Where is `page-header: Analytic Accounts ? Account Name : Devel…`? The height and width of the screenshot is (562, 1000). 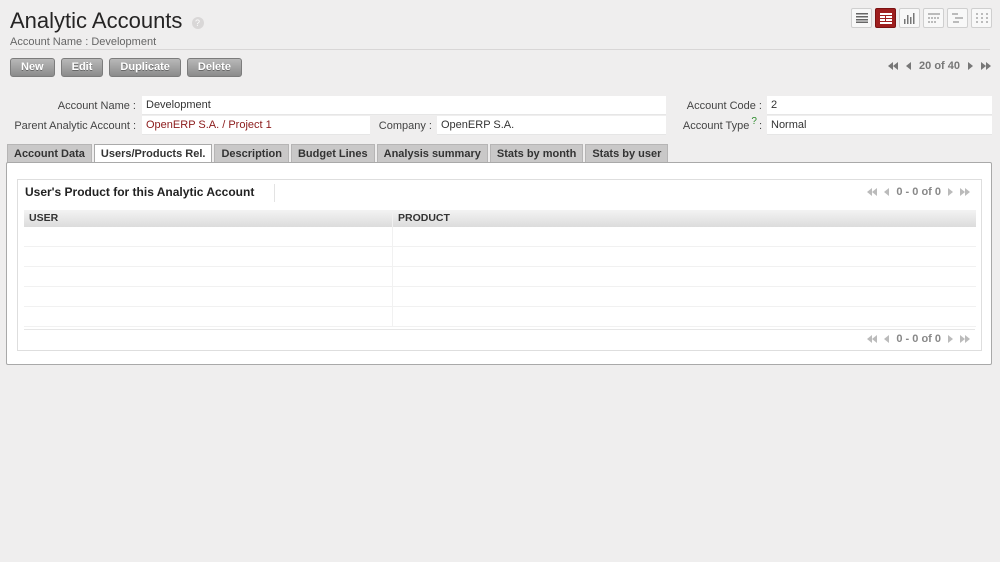
page-header: Analytic Accounts ? Account Name : Devel… is located at coordinates (107, 28).